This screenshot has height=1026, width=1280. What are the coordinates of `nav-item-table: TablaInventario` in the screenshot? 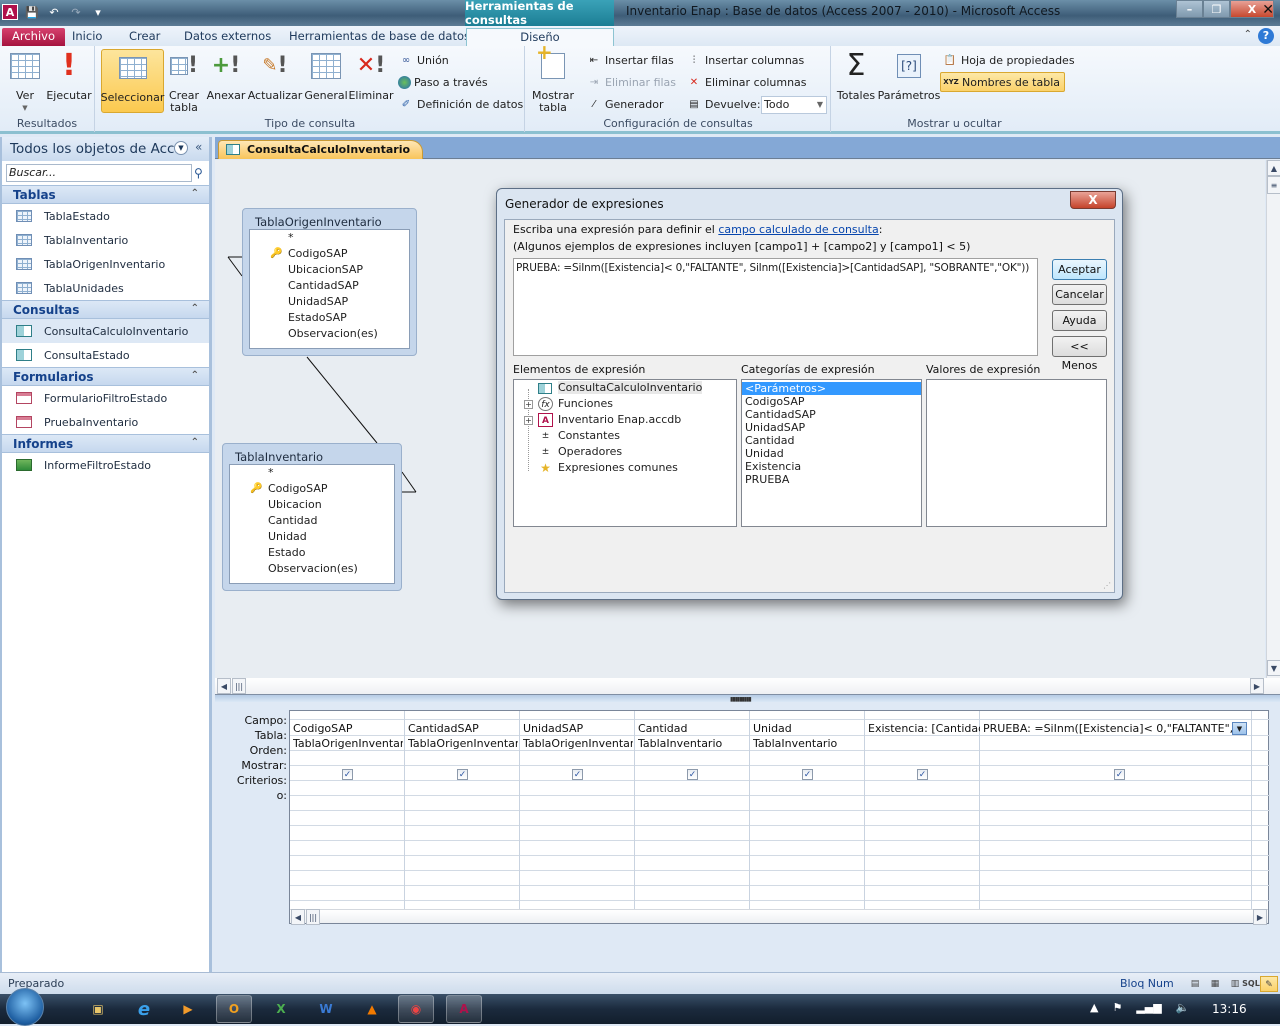 It's located at (105, 240).